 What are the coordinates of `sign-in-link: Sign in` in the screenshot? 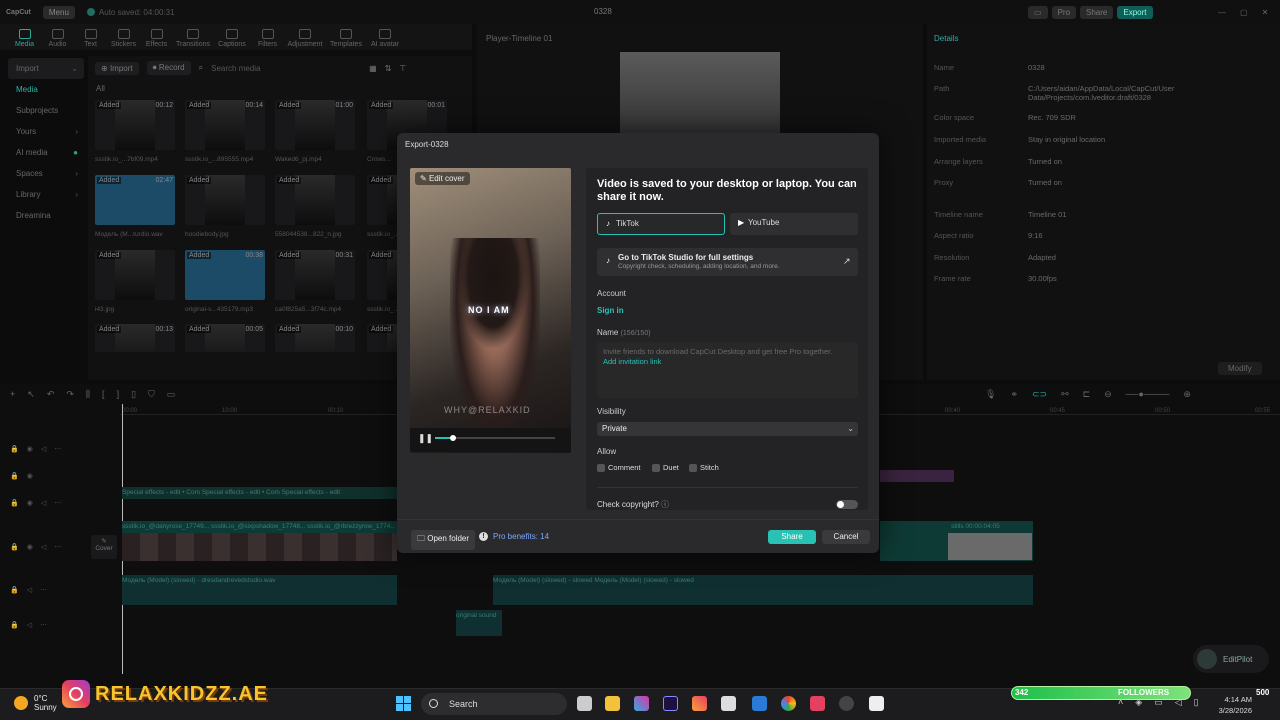 It's located at (610, 310).